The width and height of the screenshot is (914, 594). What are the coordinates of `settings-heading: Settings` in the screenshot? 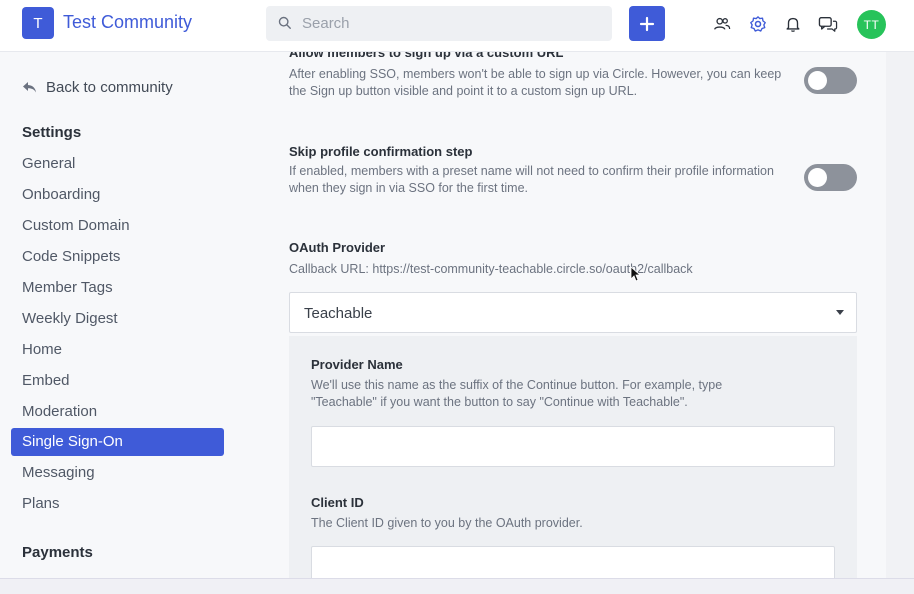 It's located at (52, 132).